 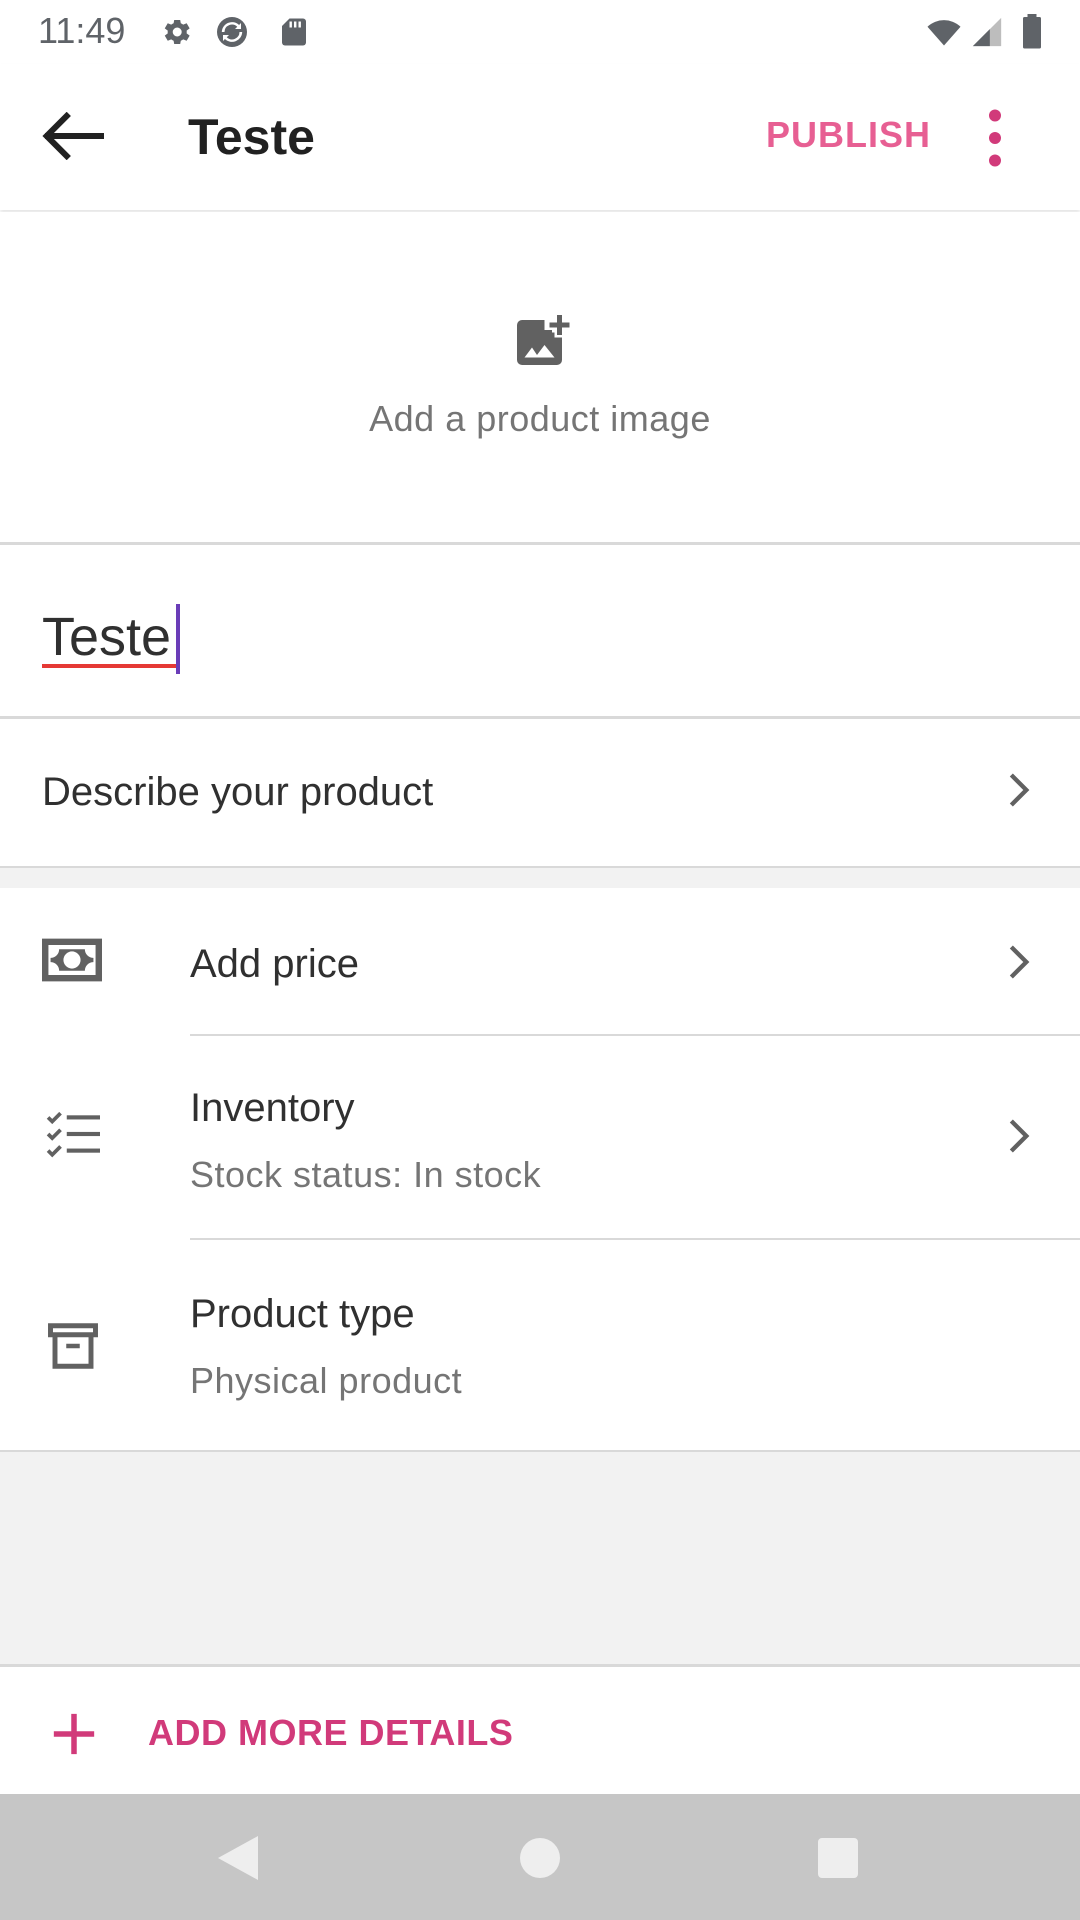 What do you see at coordinates (326, 1380) in the screenshot?
I see `product-type-value: Physical product` at bounding box center [326, 1380].